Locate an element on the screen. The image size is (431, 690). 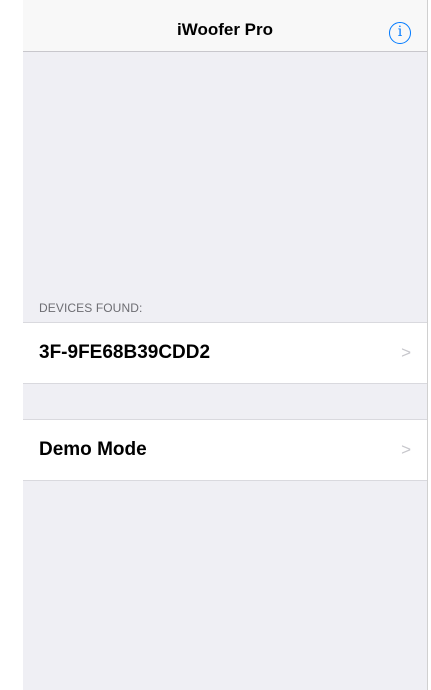
page-title: iWoofer Pro is located at coordinates (225, 29).